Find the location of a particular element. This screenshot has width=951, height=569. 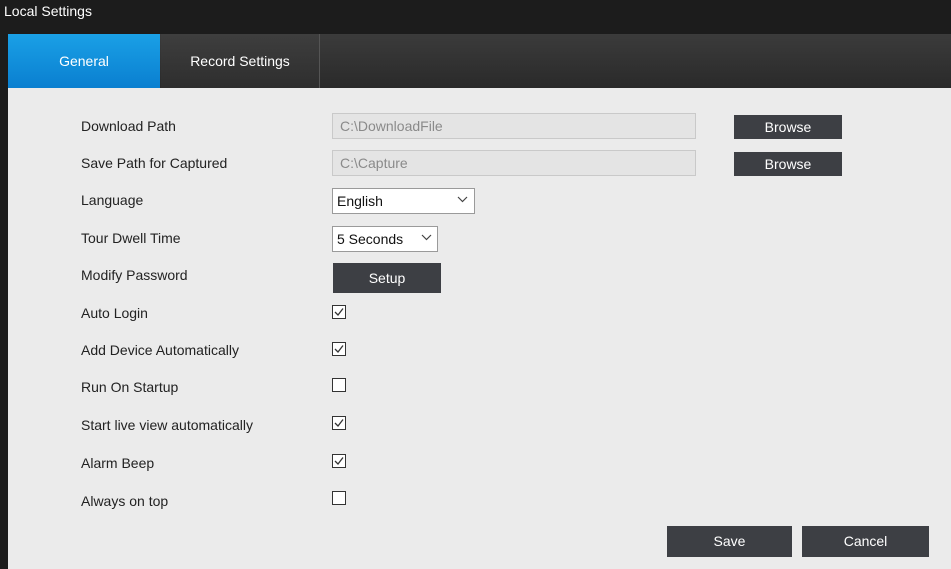

save-path-browse-button: Browse is located at coordinates (788, 164).